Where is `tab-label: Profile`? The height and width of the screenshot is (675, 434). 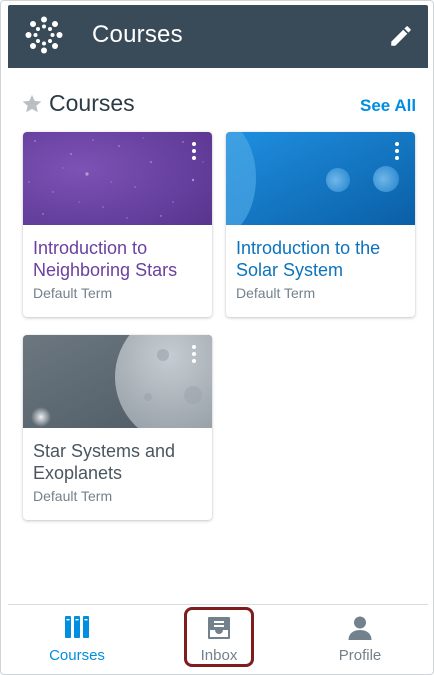
tab-label: Profile is located at coordinates (360, 655).